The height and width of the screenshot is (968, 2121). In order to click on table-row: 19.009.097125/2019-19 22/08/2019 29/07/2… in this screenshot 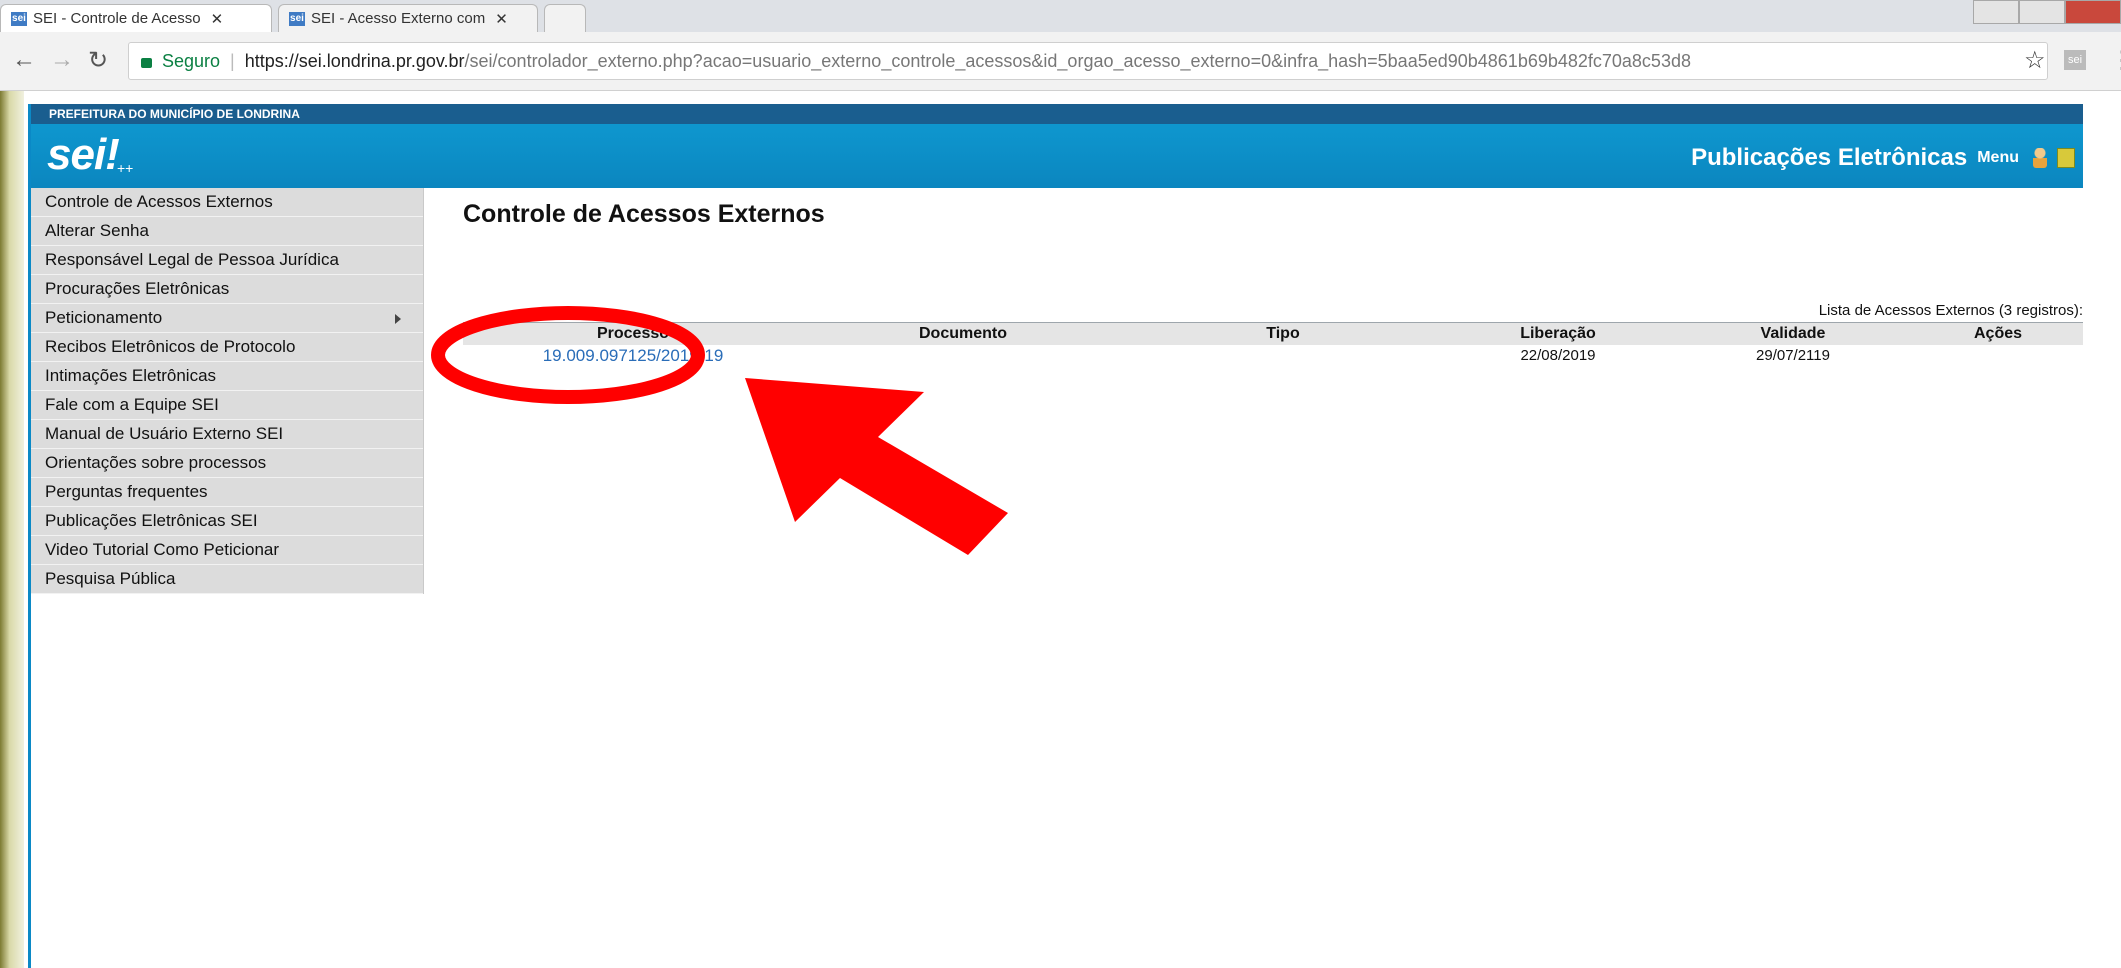, I will do `click(1273, 356)`.